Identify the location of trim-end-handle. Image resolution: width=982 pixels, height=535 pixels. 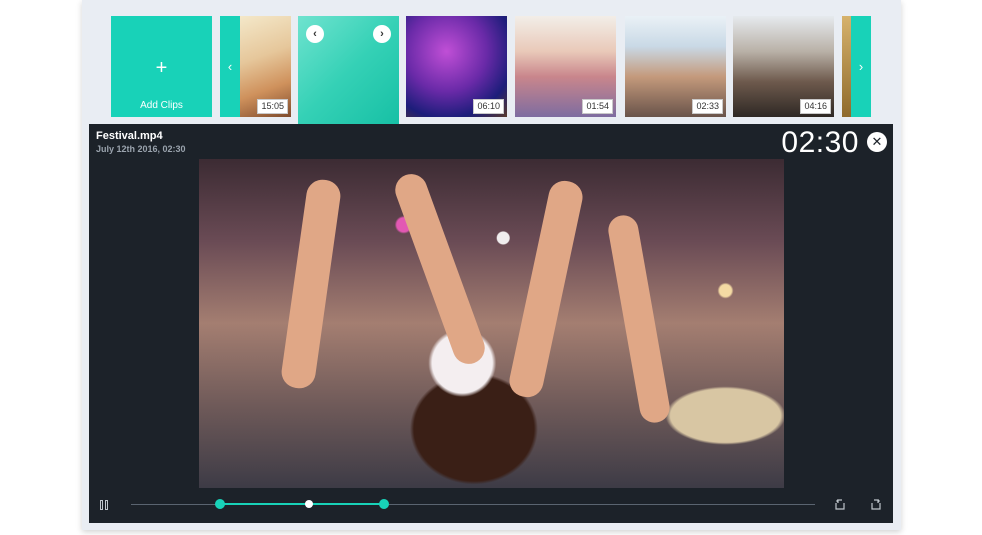
(384, 504).